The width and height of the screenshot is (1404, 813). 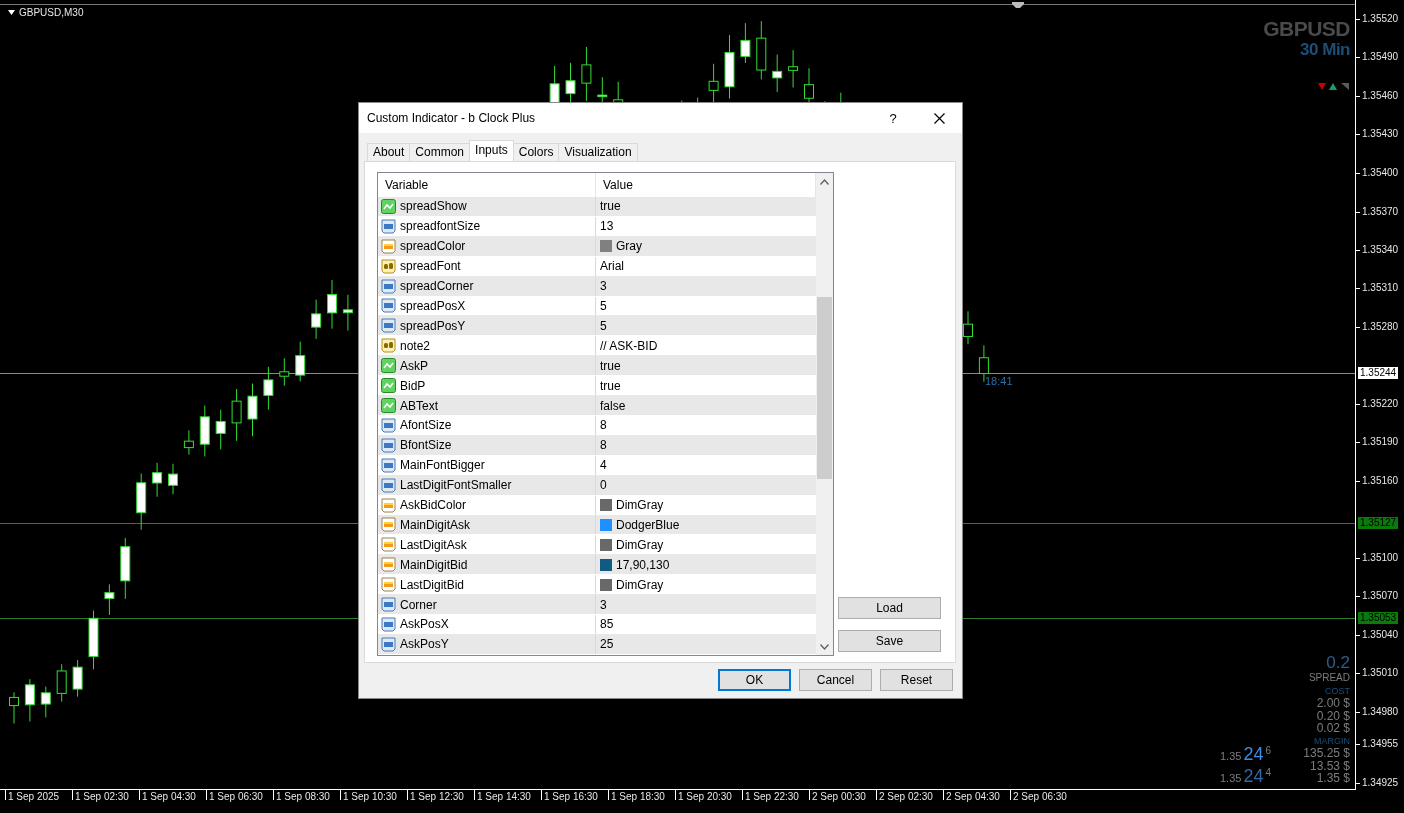 I want to click on price-marker: 1.35053, so click(x=1378, y=618).